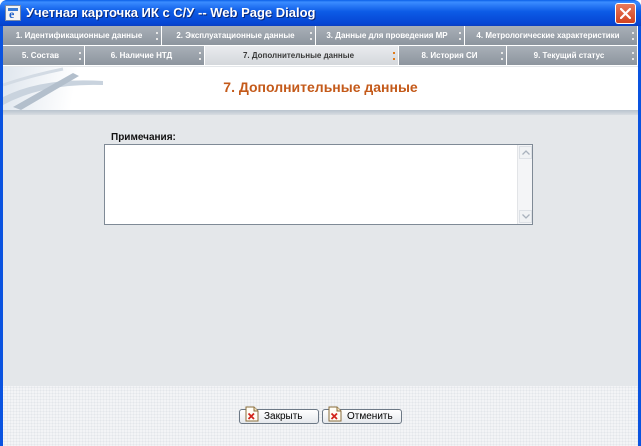 This screenshot has width=641, height=446. I want to click on close-icon, so click(625, 13).